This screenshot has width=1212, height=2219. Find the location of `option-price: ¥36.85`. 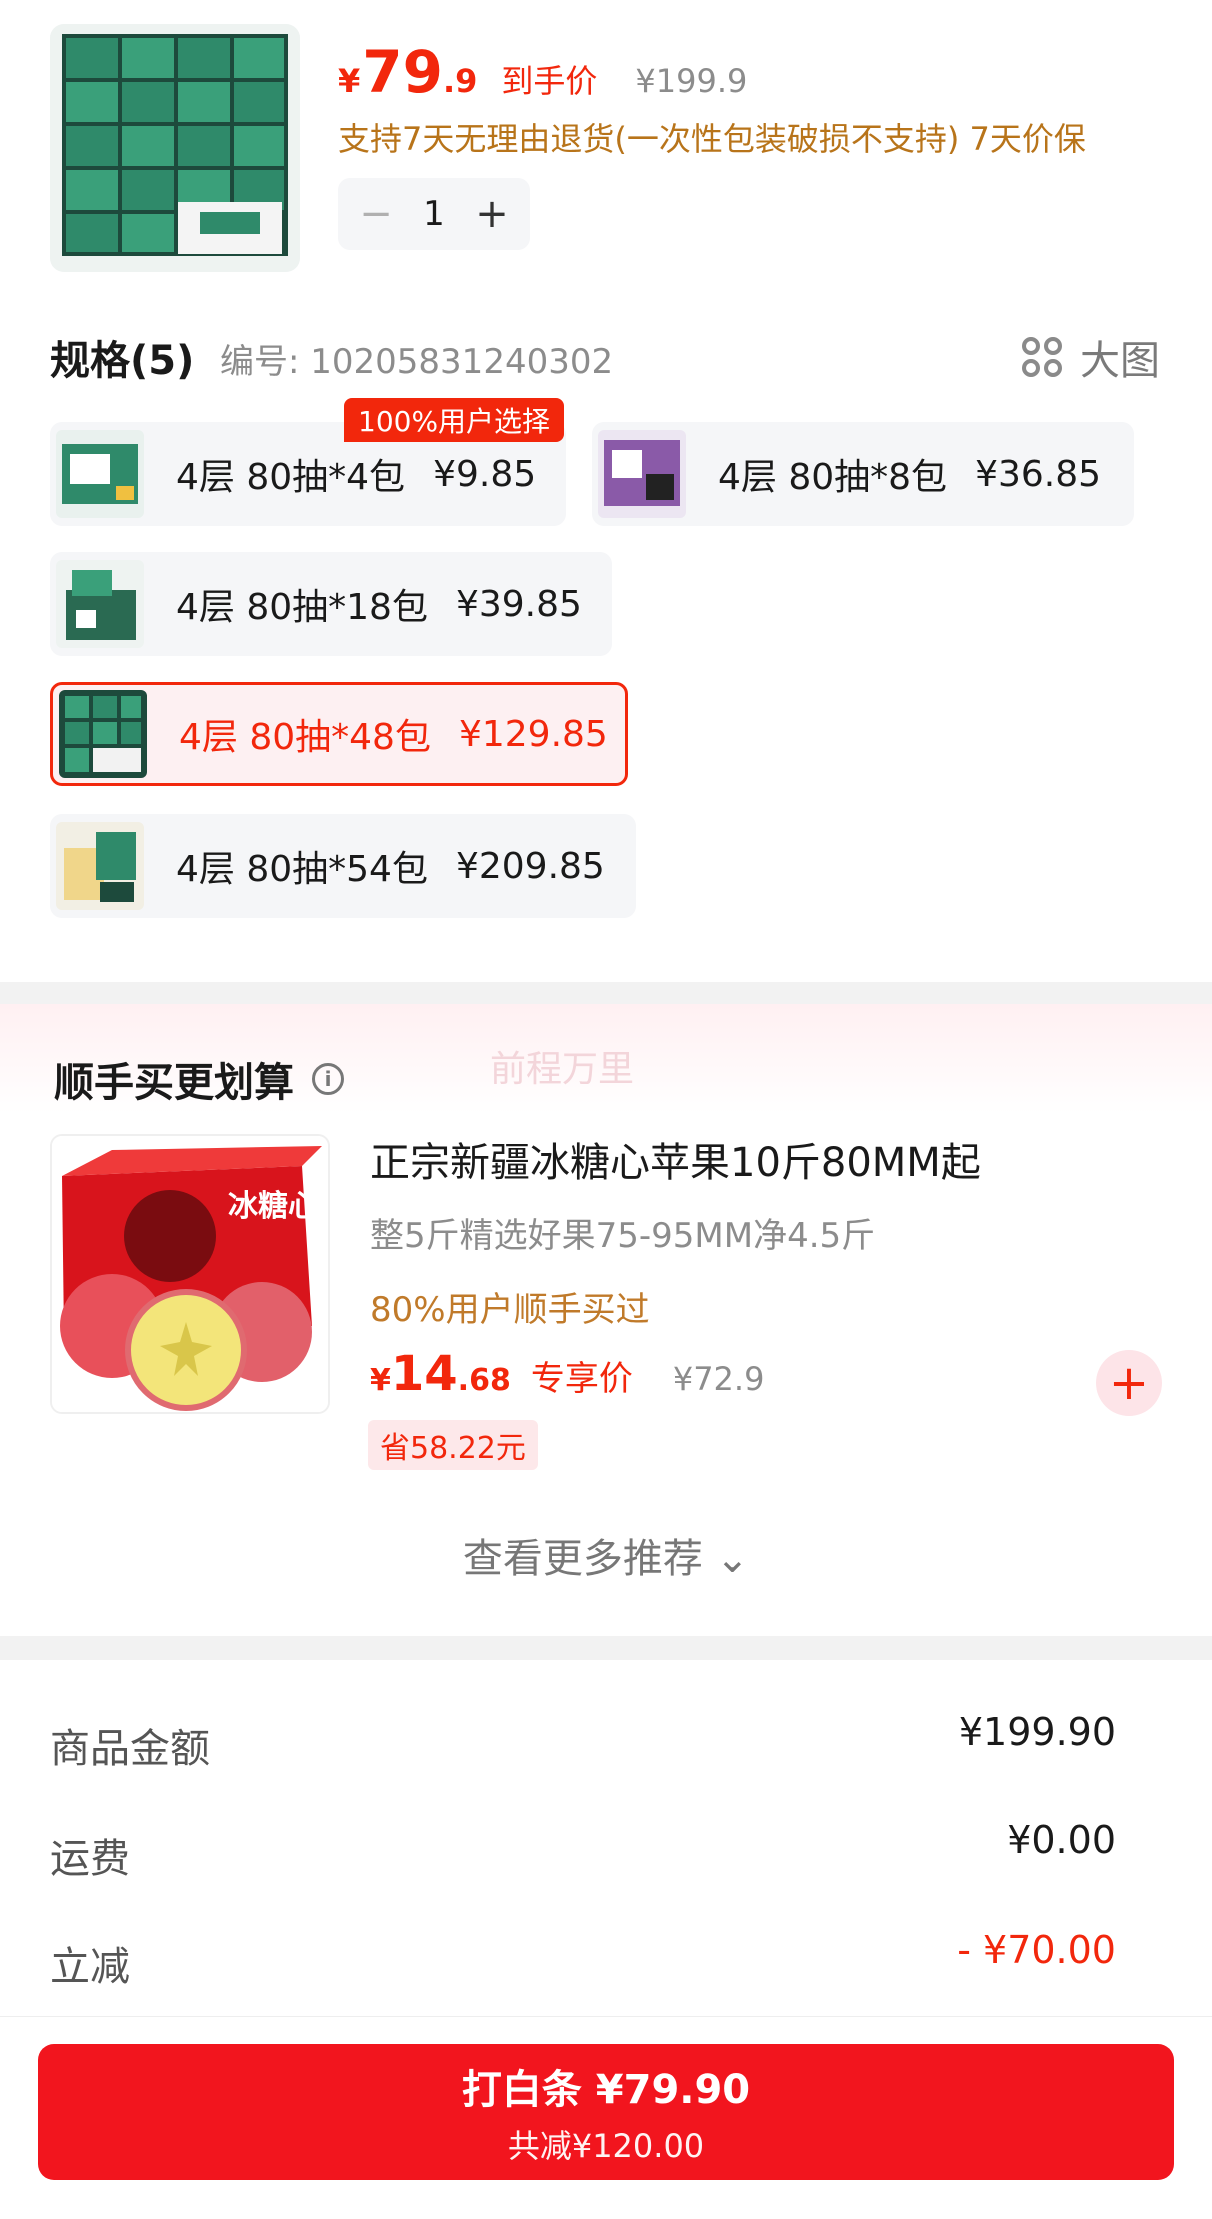

option-price: ¥36.85 is located at coordinates (1038, 474).